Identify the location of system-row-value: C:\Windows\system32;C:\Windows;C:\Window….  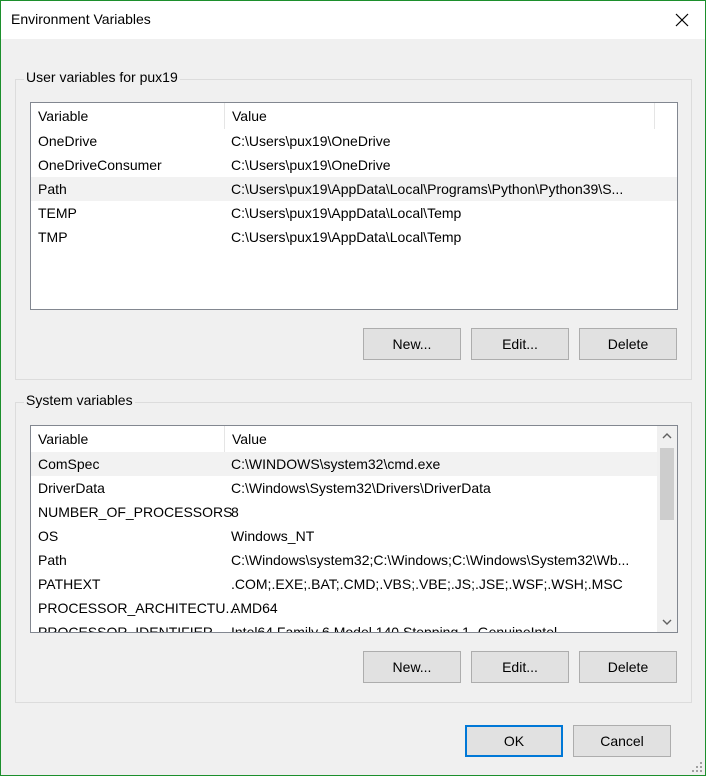
(430, 560).